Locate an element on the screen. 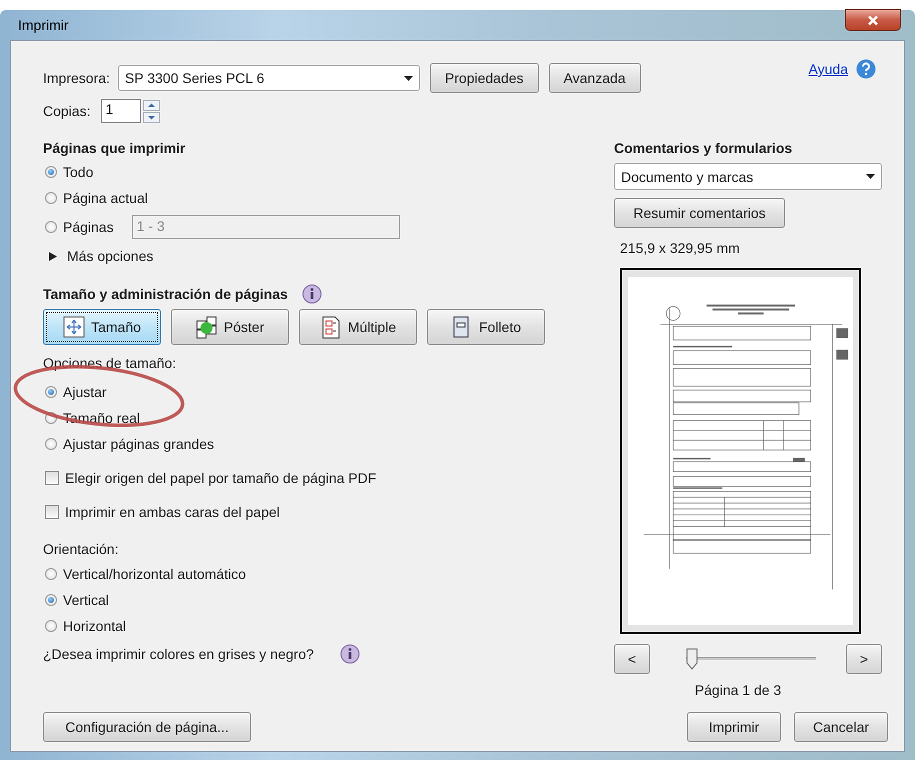 This screenshot has height=760, width=915. resize-arrows-icon is located at coordinates (74, 327).